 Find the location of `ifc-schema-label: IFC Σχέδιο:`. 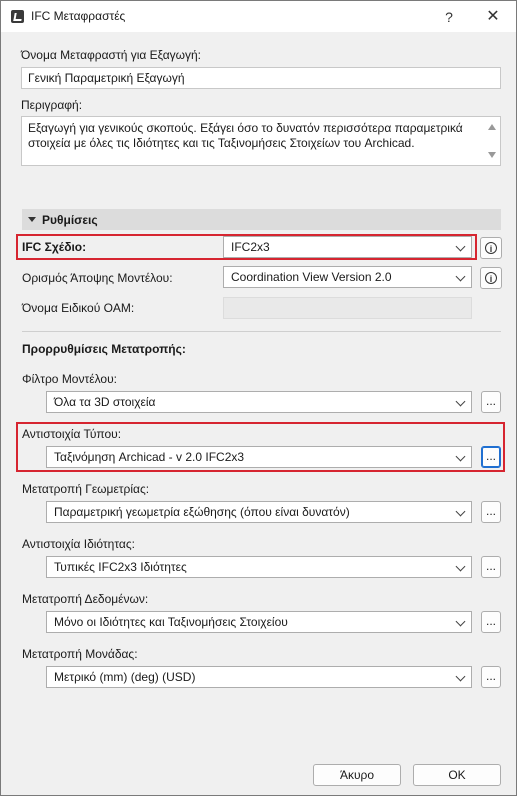

ifc-schema-label: IFC Σχέδιο: is located at coordinates (54, 247).